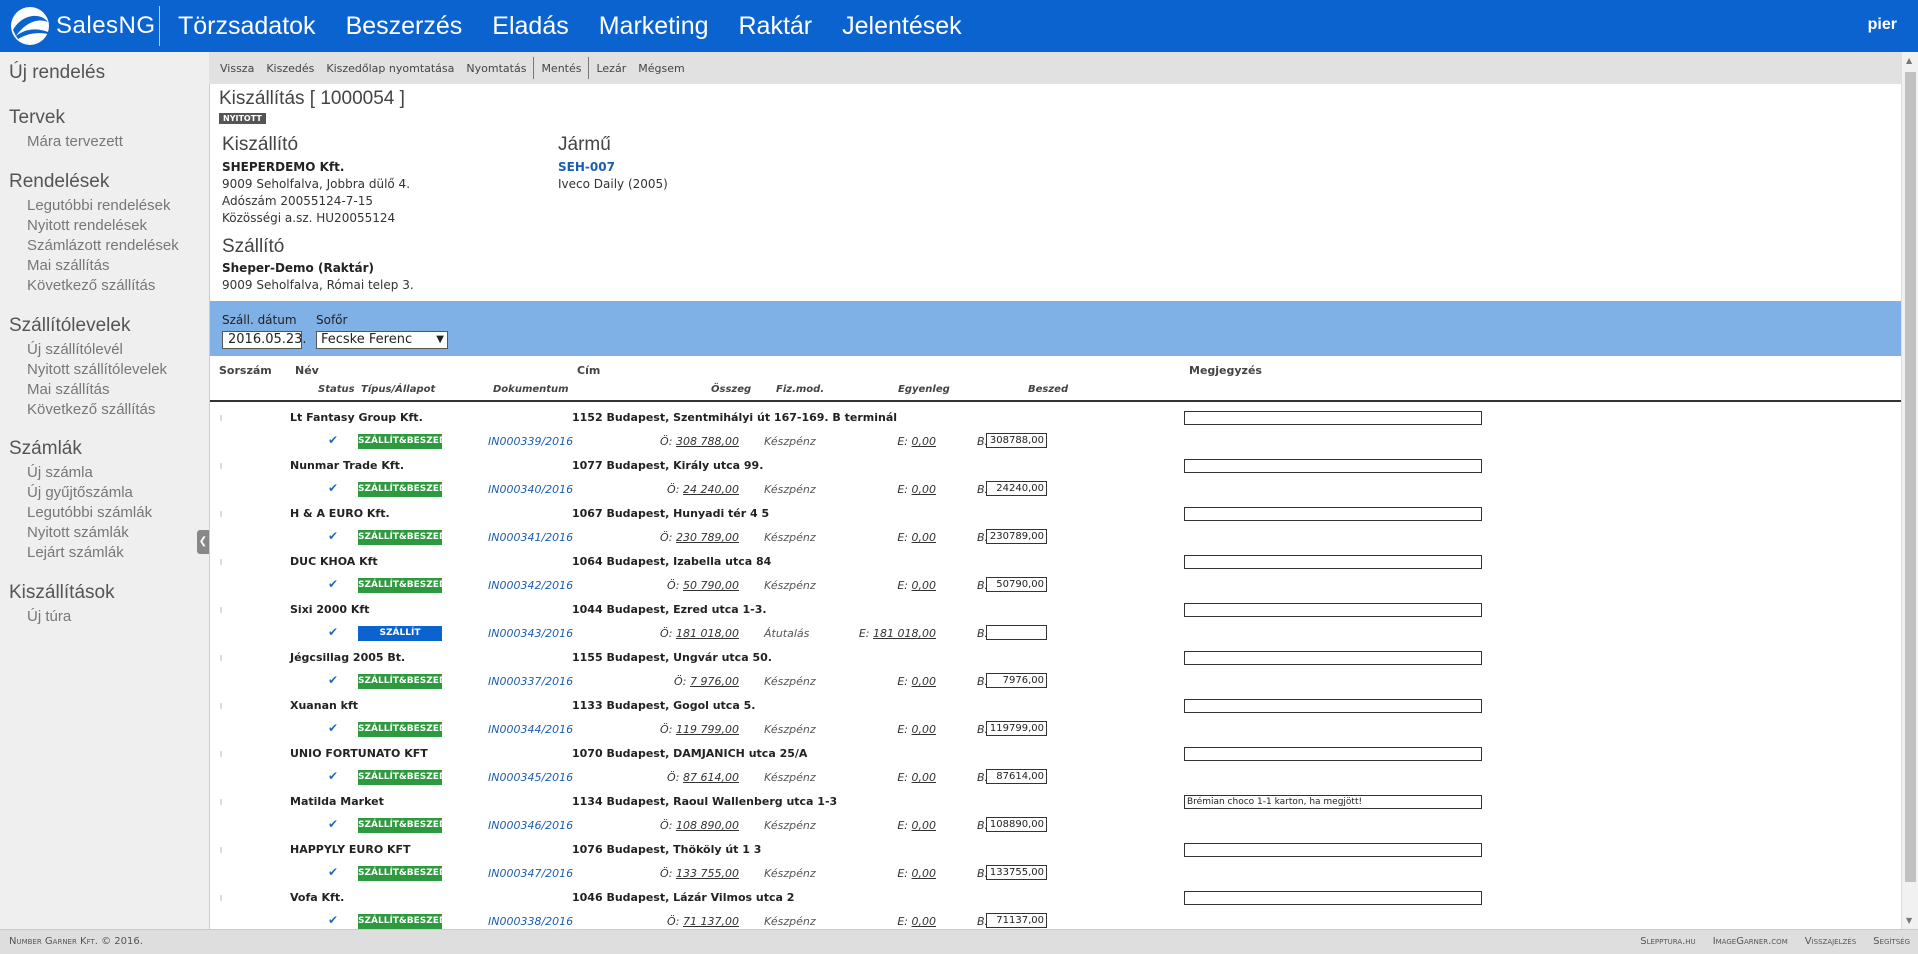 This screenshot has width=1918, height=954. What do you see at coordinates (390, 68) in the screenshot?
I see `print-picking-list-button: Kiszedőlap nyomtatása` at bounding box center [390, 68].